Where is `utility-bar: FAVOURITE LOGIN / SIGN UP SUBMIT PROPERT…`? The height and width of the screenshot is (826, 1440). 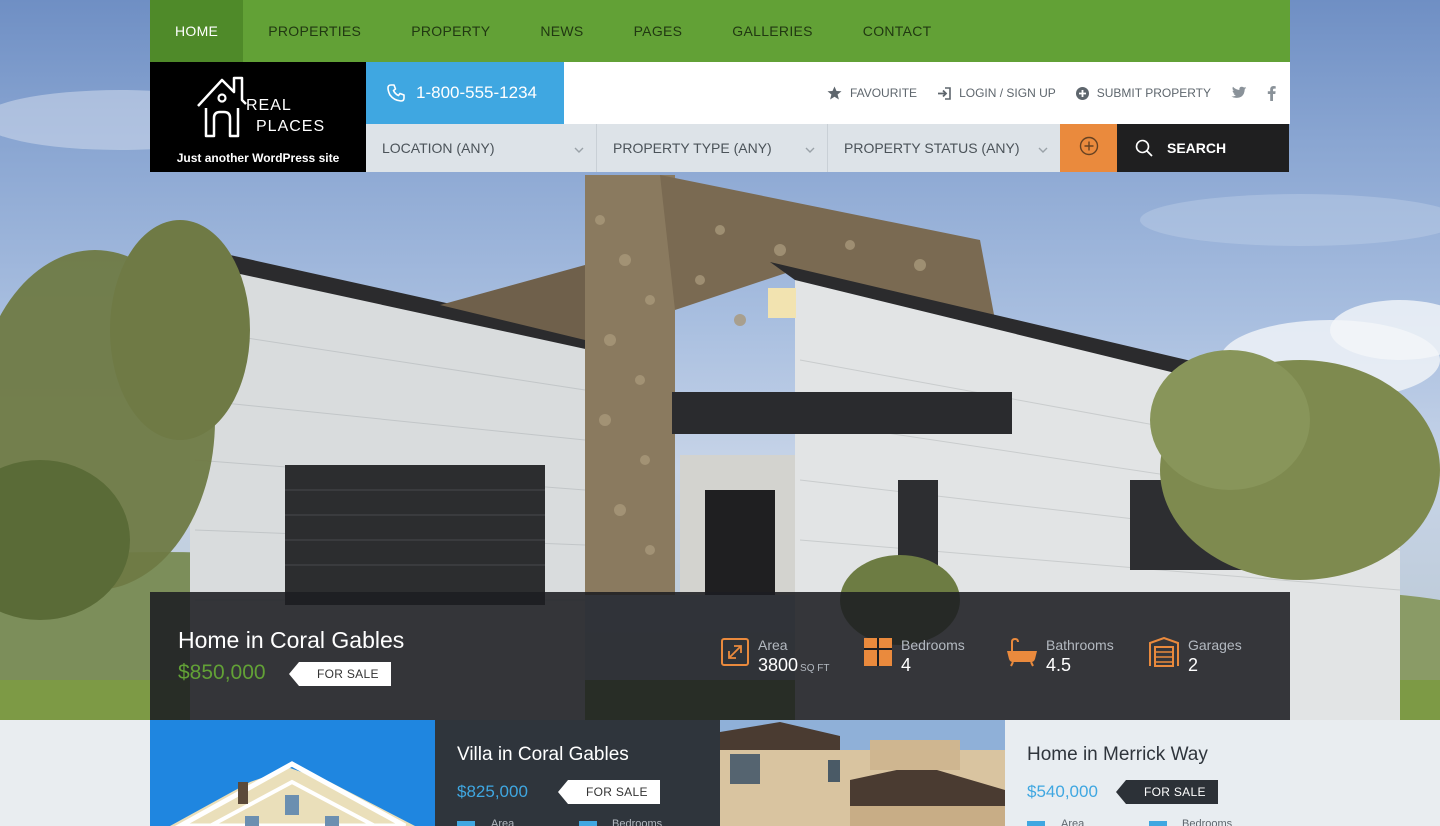 utility-bar: FAVOURITE LOGIN / SIGN UP SUBMIT PROPERT… is located at coordinates (927, 93).